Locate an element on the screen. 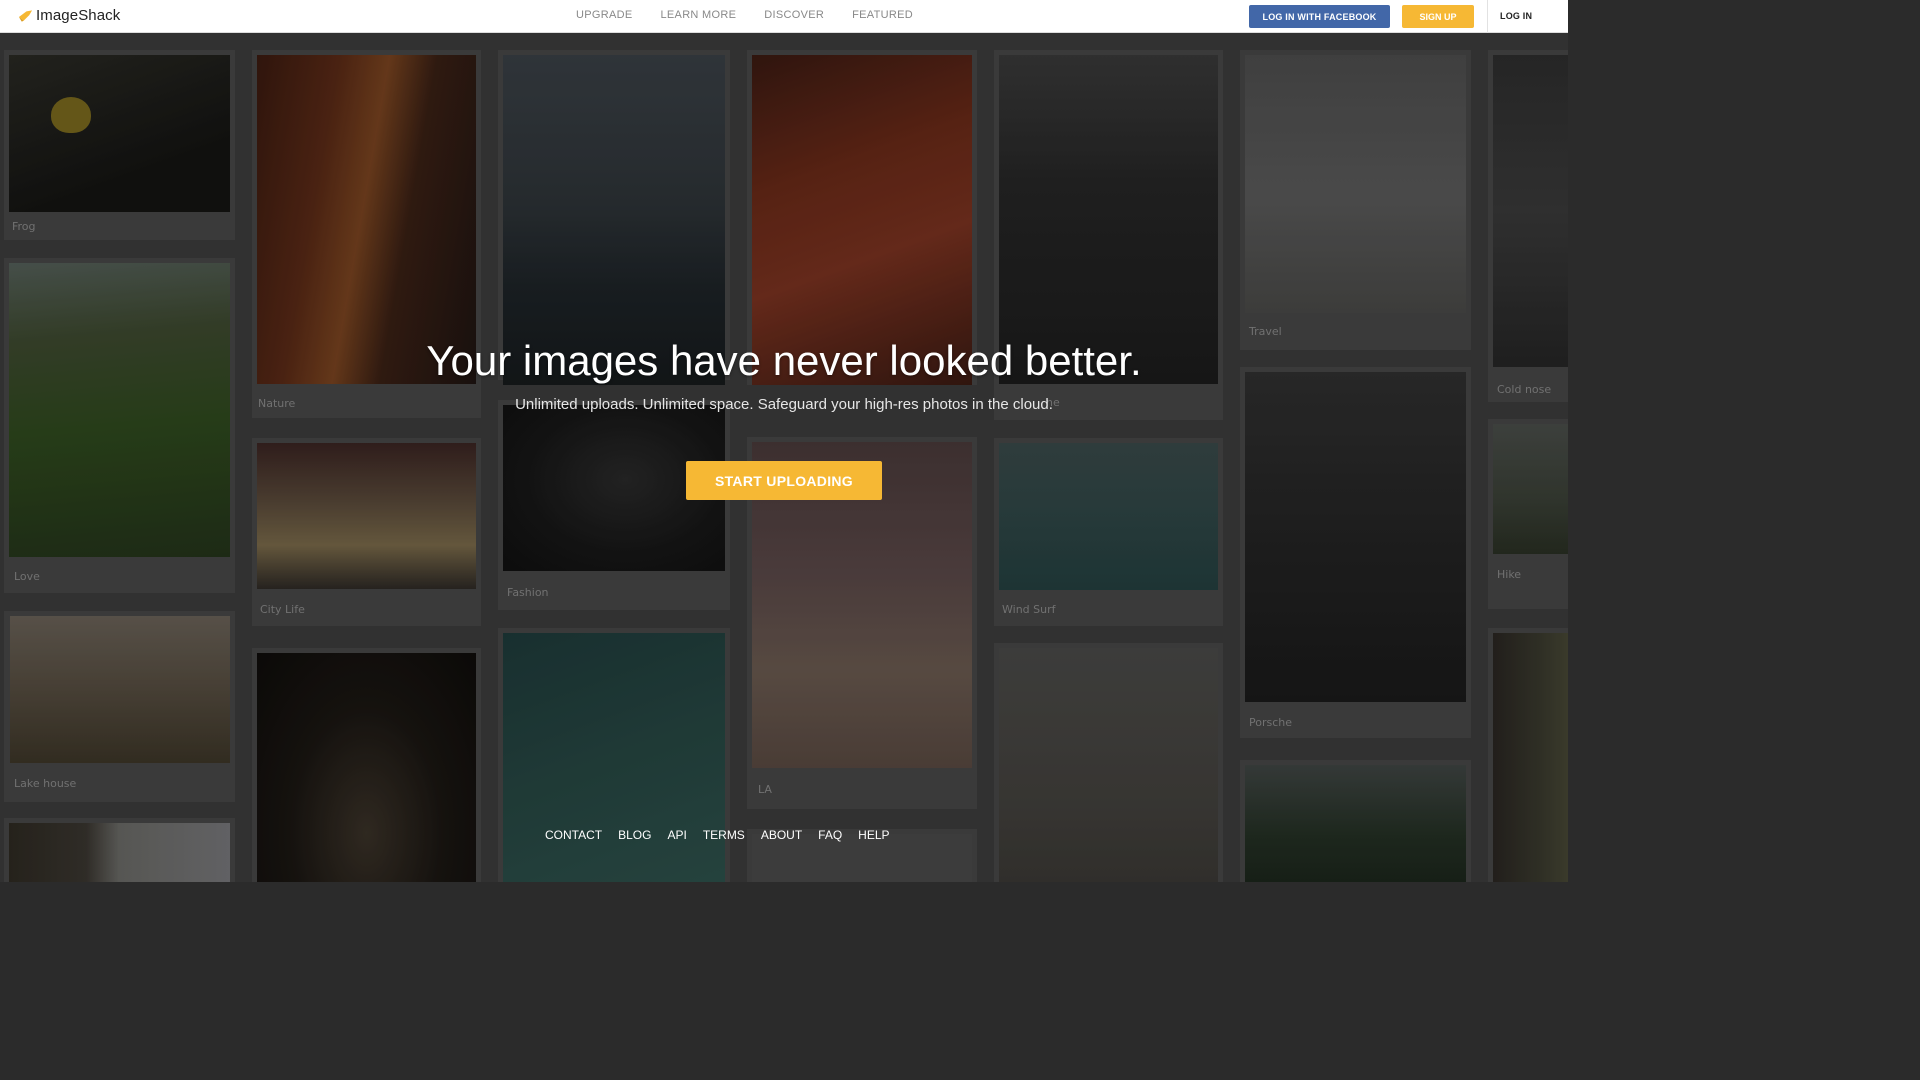 This screenshot has height=1080, width=1920. facebook-login-button: LOG IN WITH FACEBOOK is located at coordinates (1319, 16).